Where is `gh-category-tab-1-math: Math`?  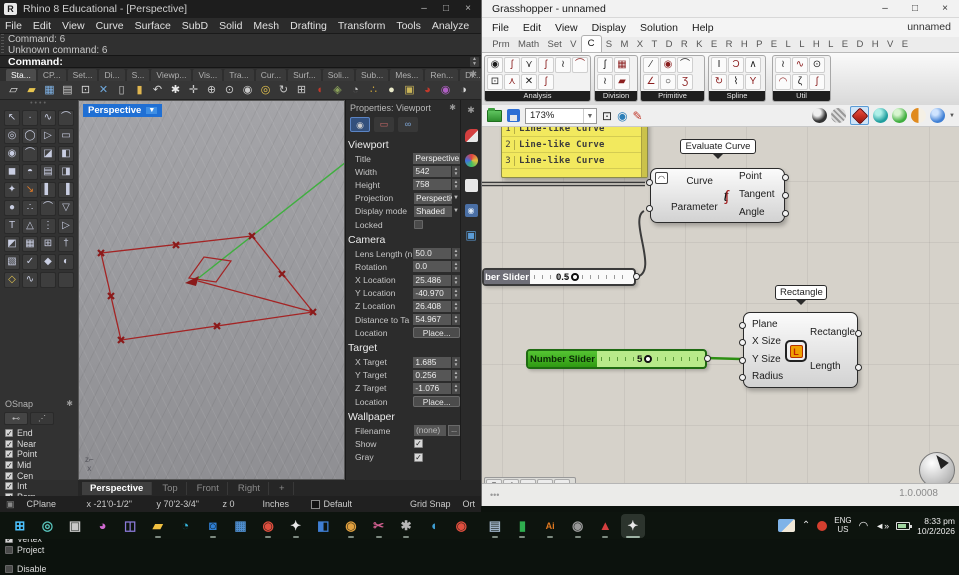
gh-category-tab-1-math: Math is located at coordinates (529, 45).